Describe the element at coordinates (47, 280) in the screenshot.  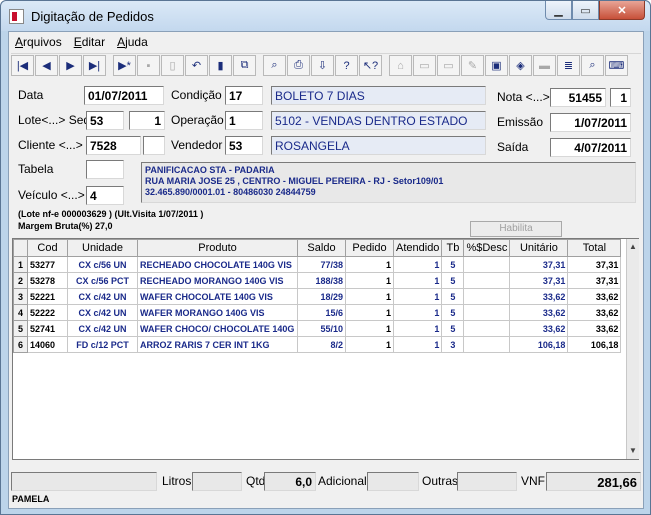
I see `table-cell: 53278` at that location.